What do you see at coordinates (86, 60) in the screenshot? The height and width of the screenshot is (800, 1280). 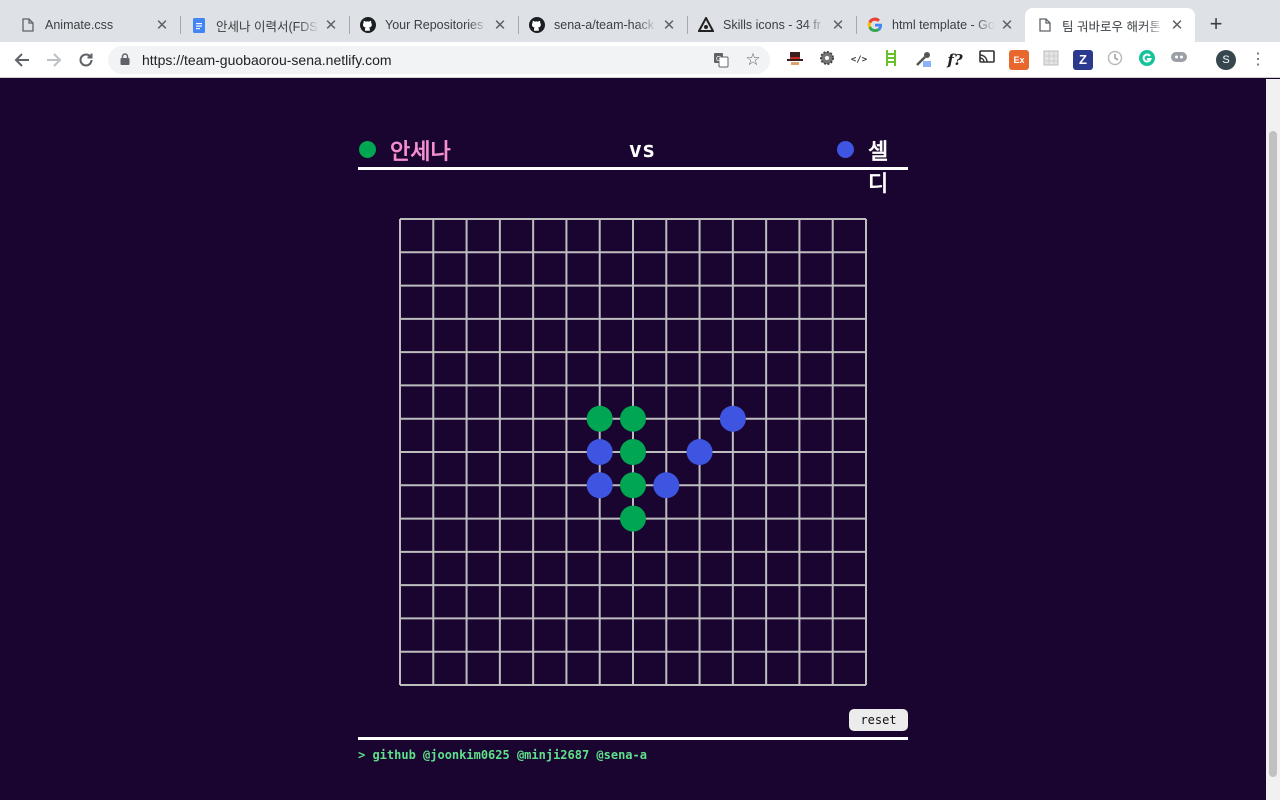 I see `reload-button` at bounding box center [86, 60].